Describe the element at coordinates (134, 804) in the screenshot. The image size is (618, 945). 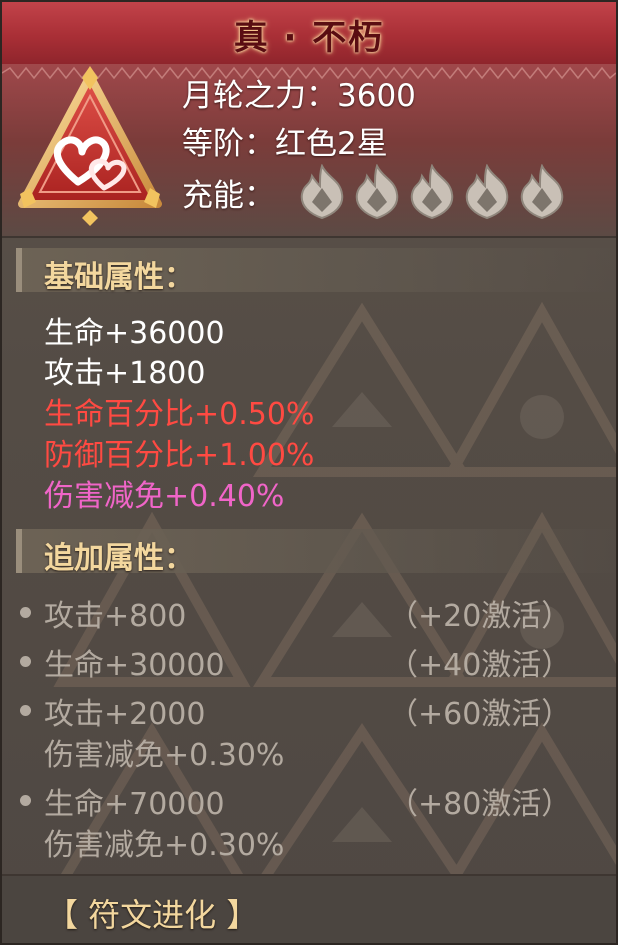
I see `extra-stat-line: 生命+70000` at that location.